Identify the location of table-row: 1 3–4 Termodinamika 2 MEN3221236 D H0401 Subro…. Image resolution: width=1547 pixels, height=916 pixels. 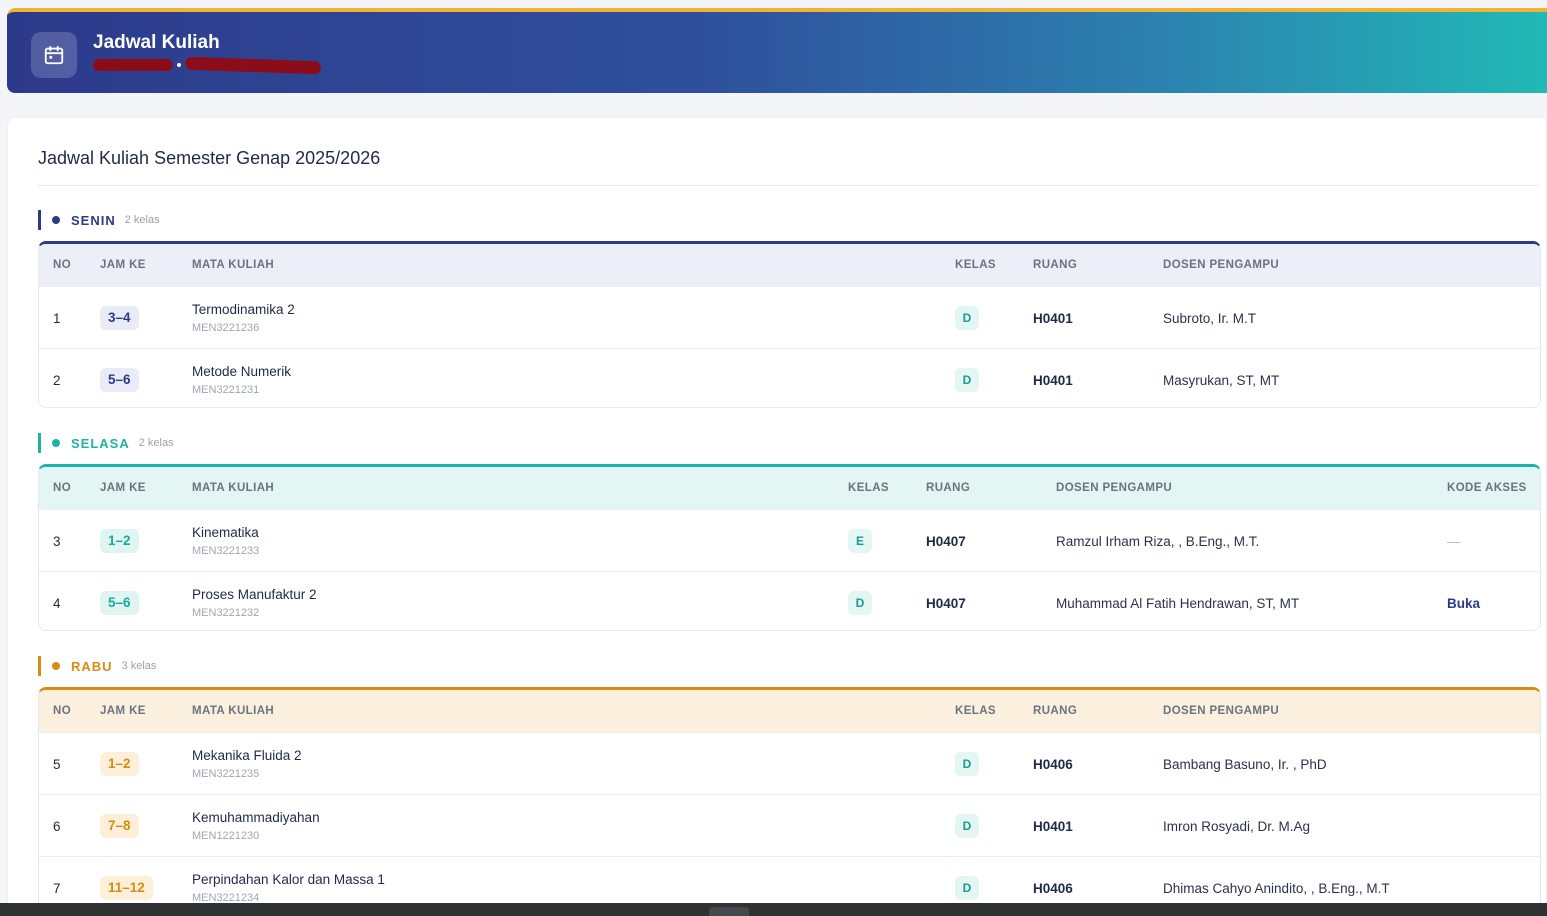
(789, 317).